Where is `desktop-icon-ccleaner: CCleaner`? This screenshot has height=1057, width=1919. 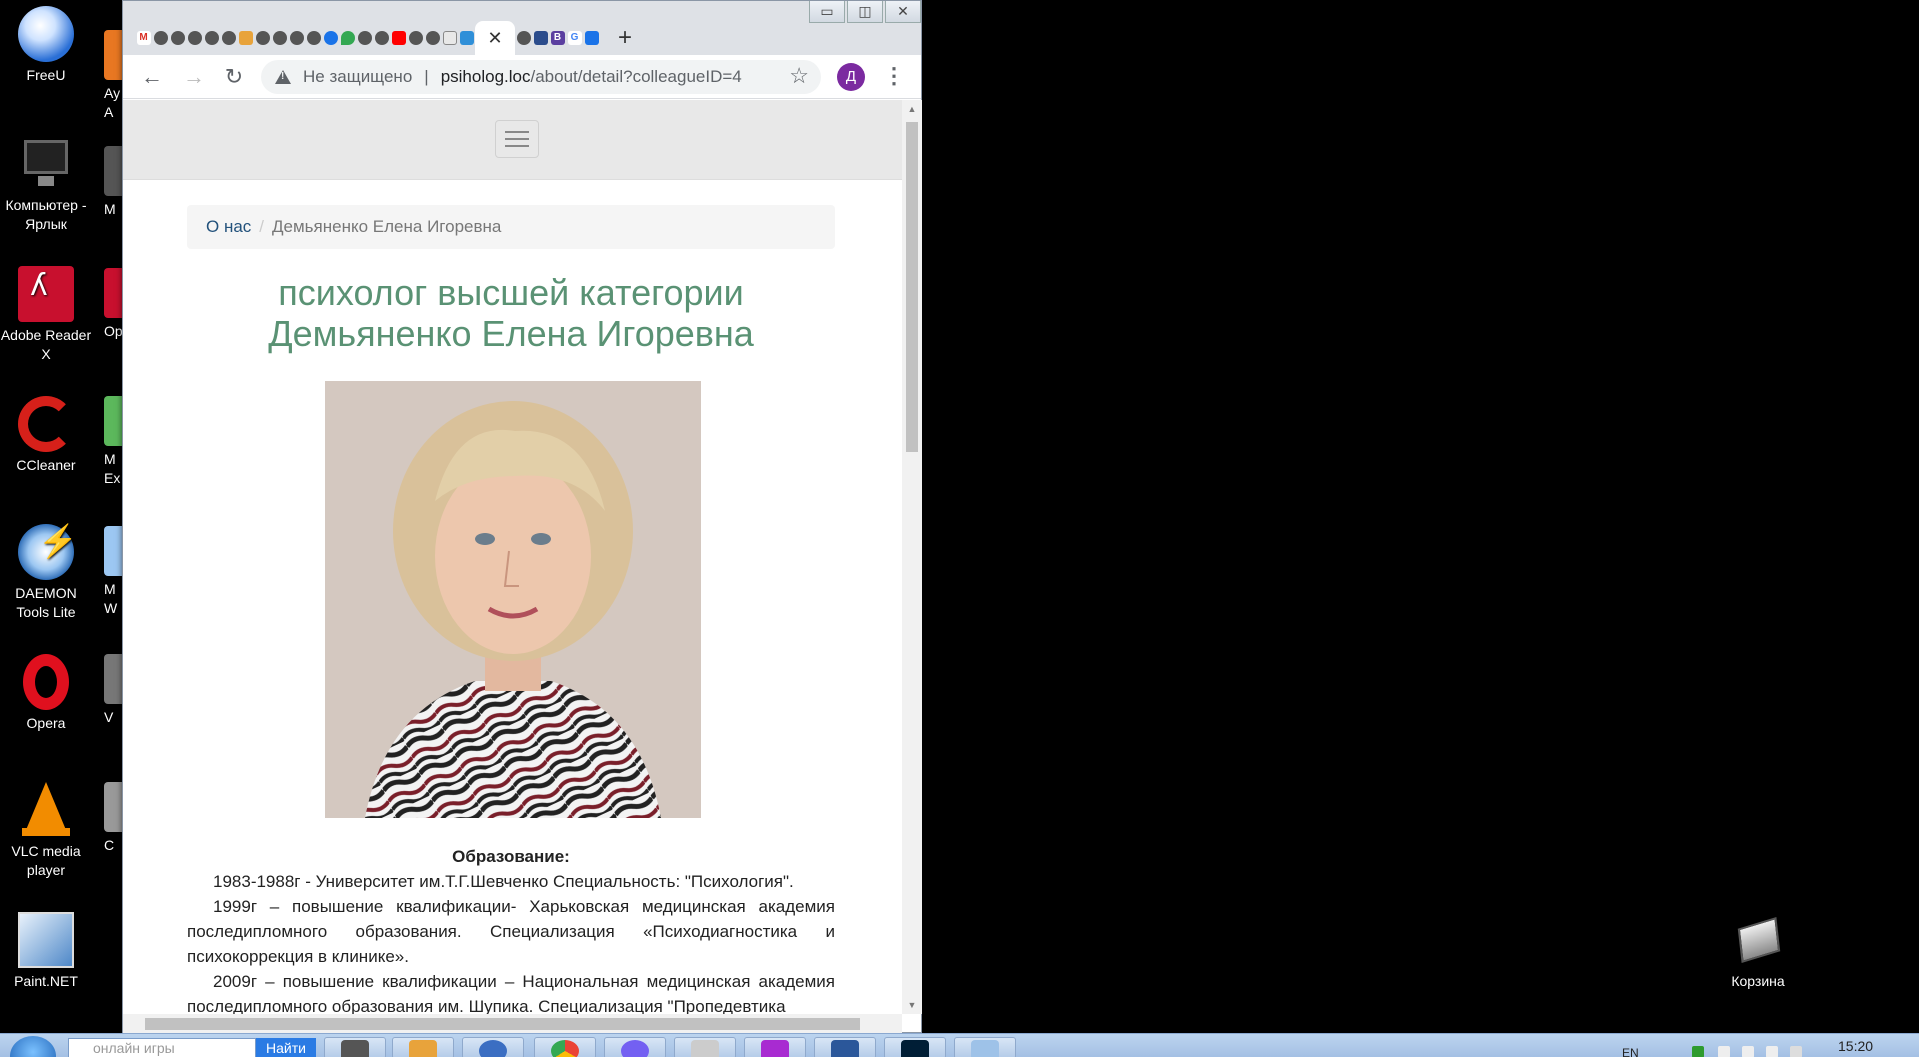 desktop-icon-ccleaner: CCleaner is located at coordinates (46, 435).